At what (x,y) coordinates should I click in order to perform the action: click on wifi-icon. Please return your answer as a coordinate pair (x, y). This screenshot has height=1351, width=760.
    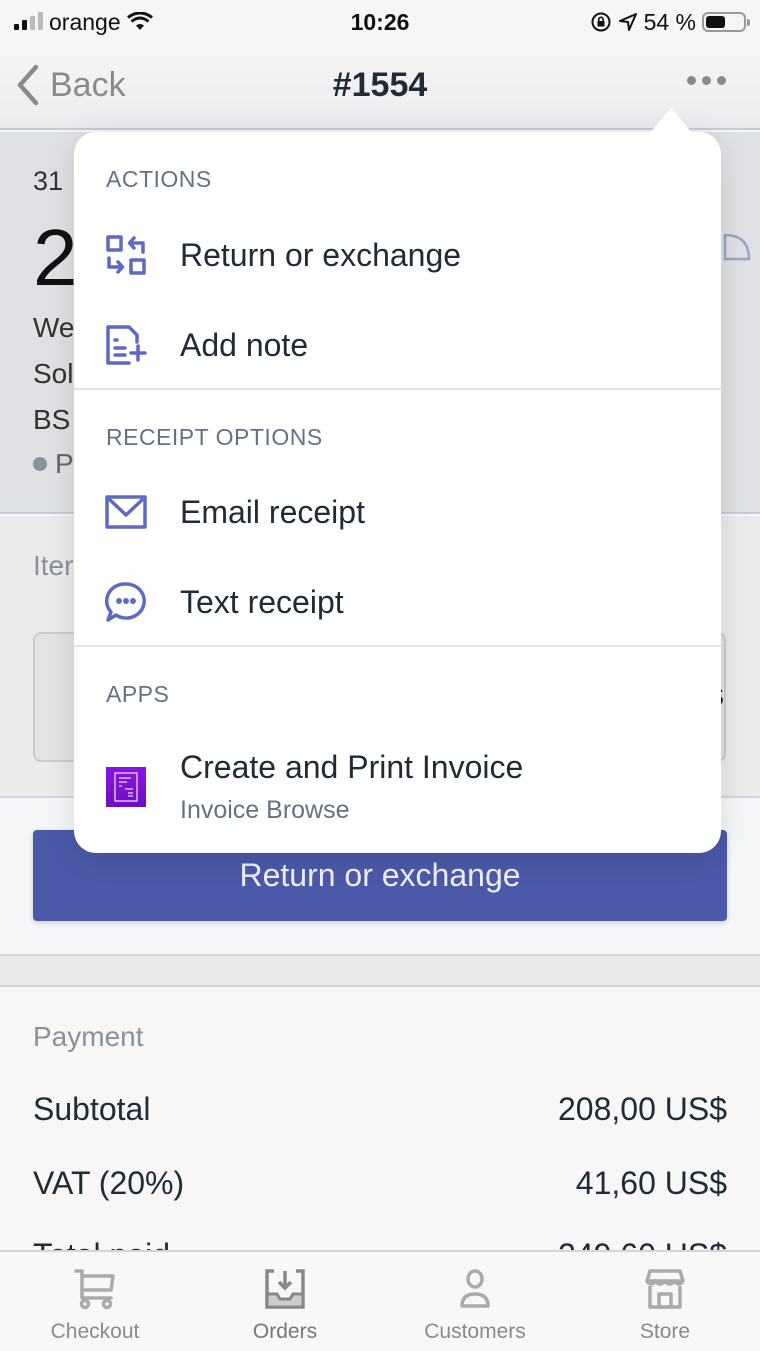
    Looking at the image, I should click on (139, 21).